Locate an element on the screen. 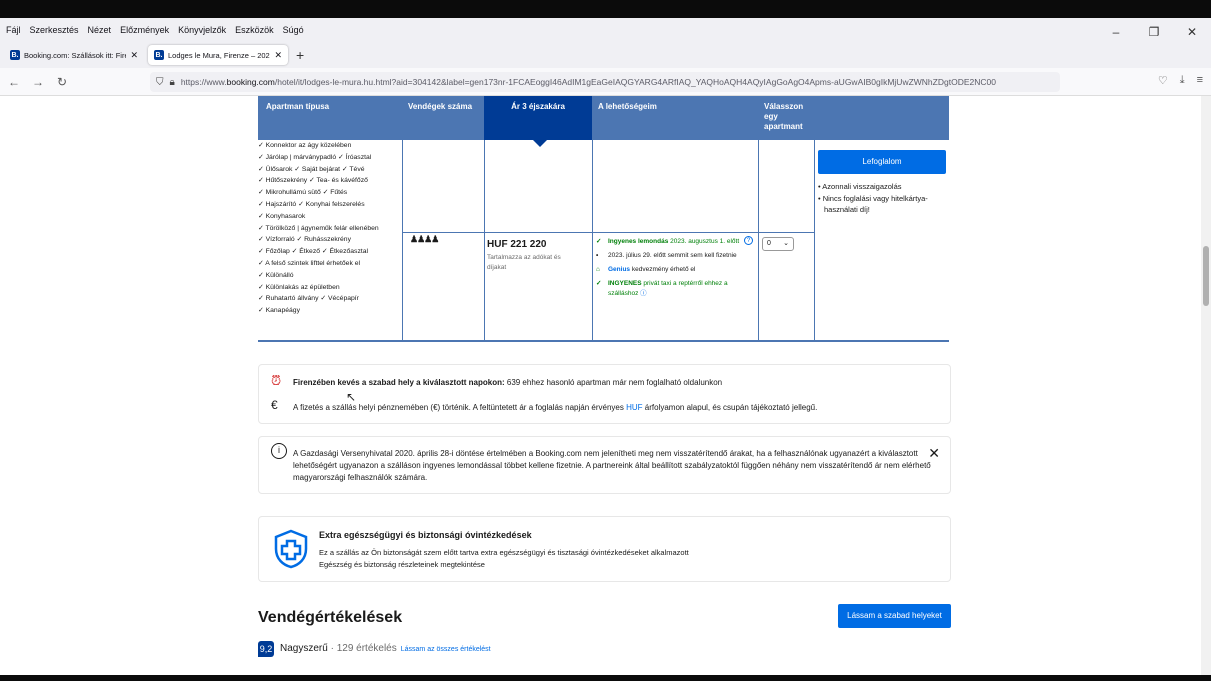  check-icon: ✓ is located at coordinates (599, 241).